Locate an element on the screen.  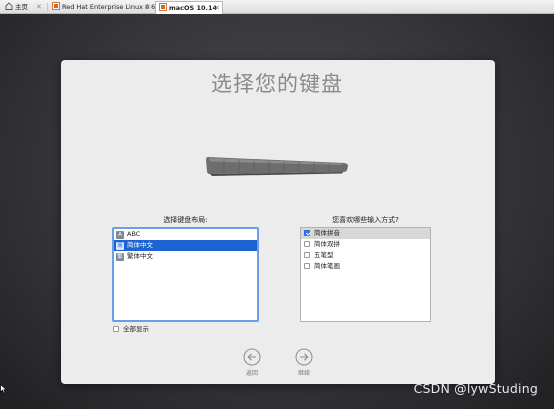
tab-rhel: Red Hat Enterprise Linux 8 64... ✕ is located at coordinates (107, 7).